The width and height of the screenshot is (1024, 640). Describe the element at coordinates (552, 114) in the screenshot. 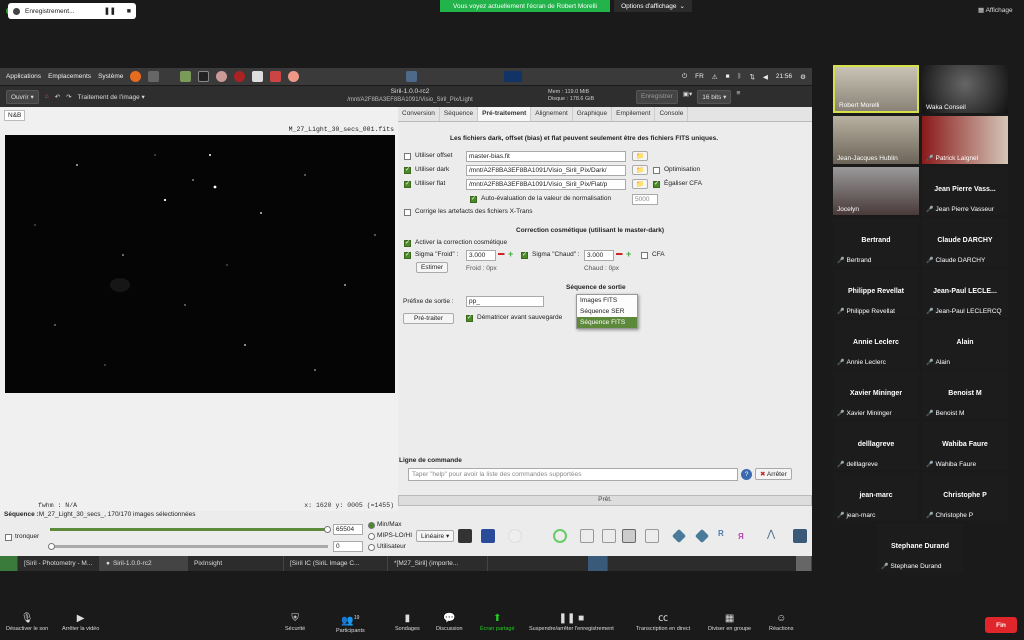

I see `tab-registration: Alignement` at that location.